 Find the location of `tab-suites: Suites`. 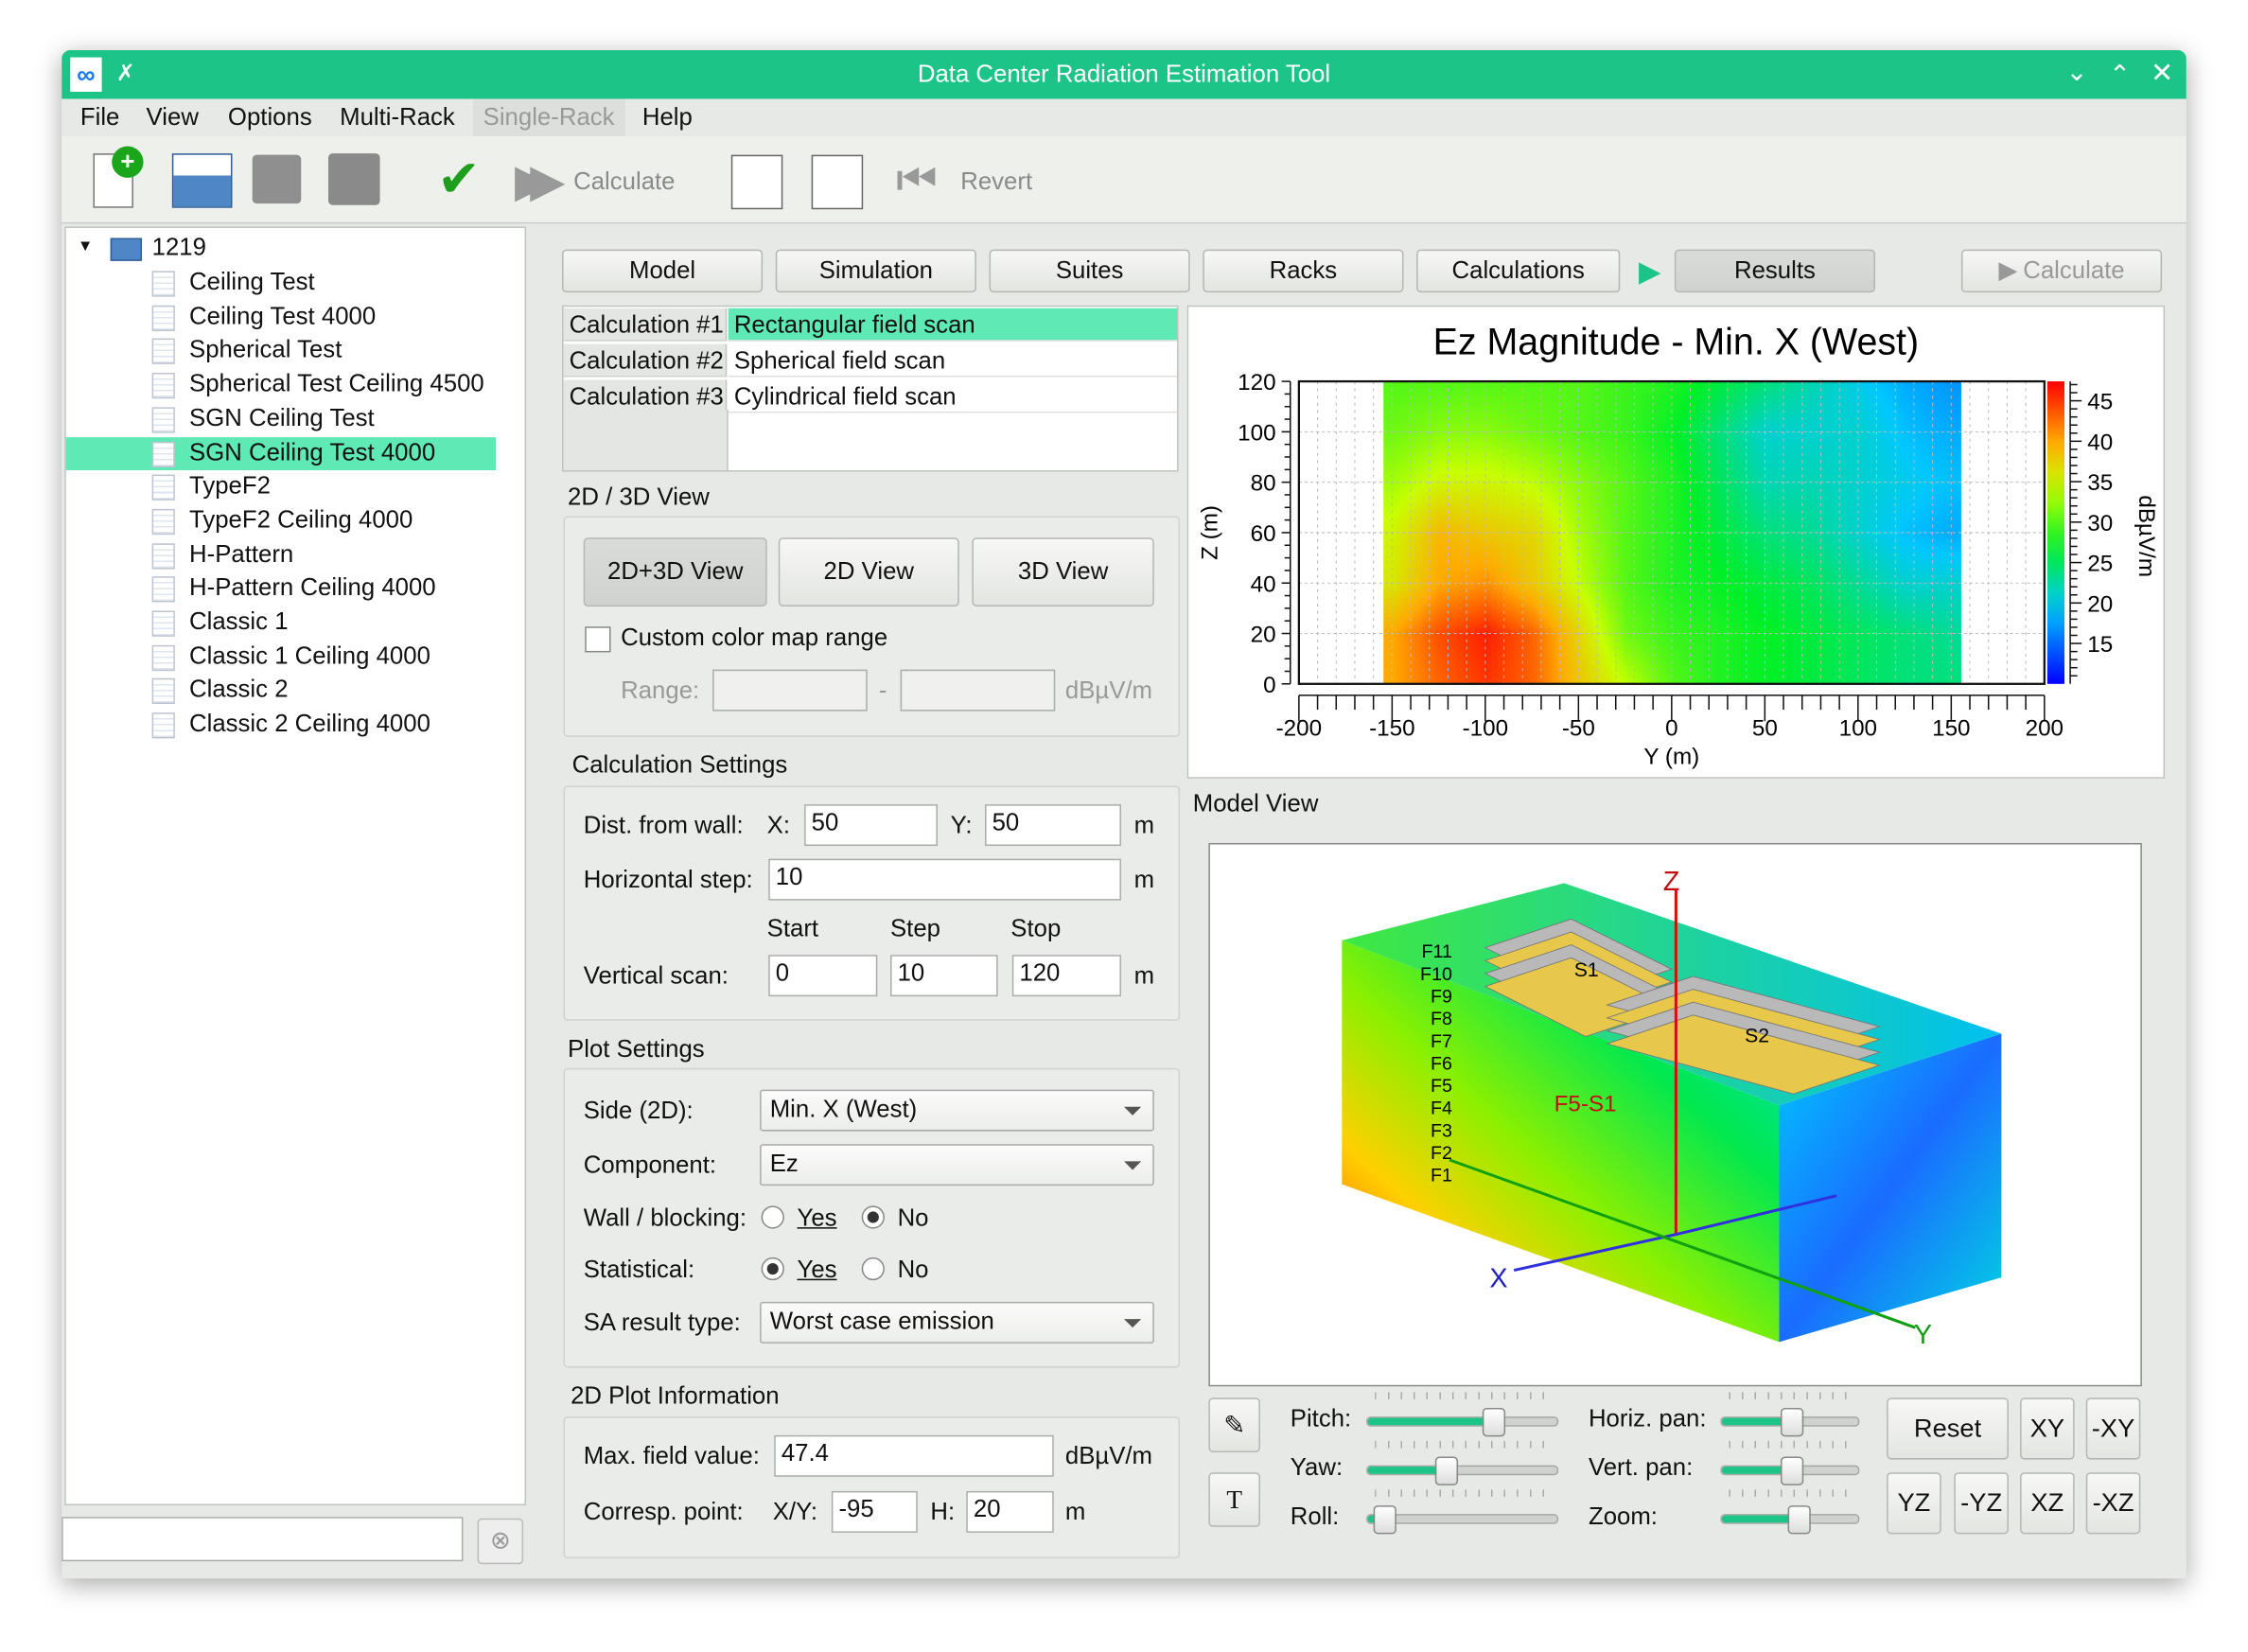

tab-suites: Suites is located at coordinates (1090, 271).